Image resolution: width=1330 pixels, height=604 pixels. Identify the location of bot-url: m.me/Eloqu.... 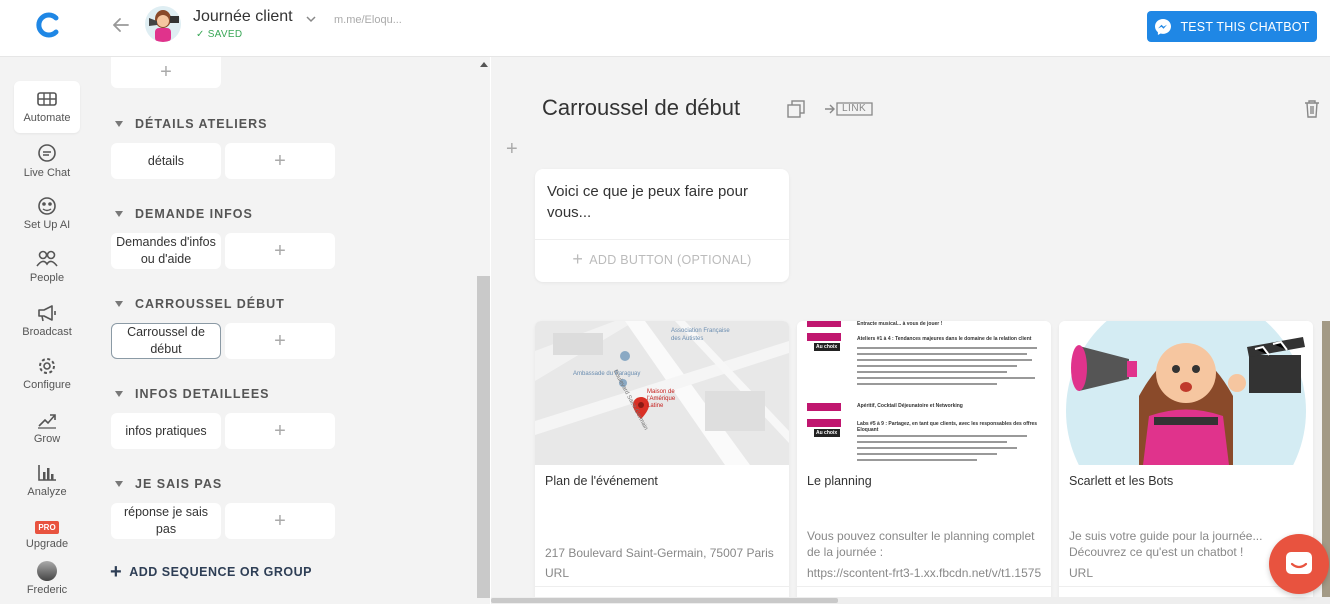
(368, 20).